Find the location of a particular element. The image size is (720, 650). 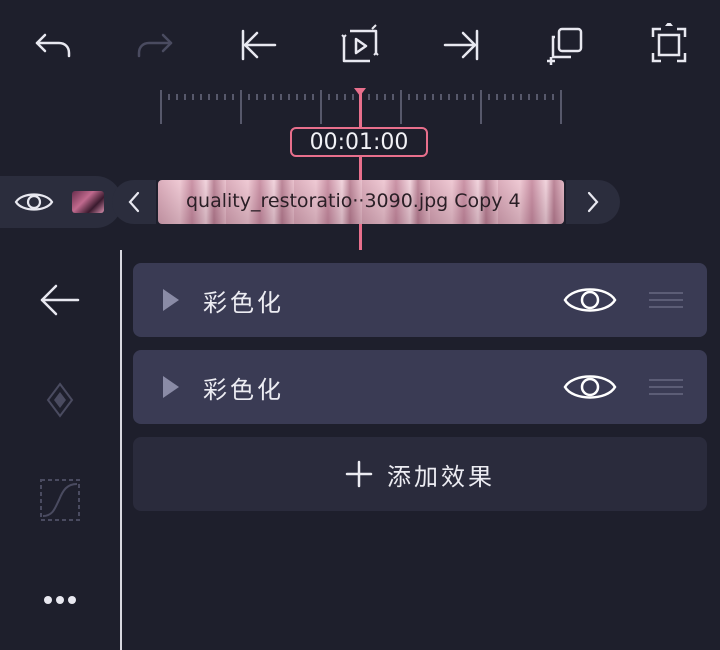

back-arrow-icon is located at coordinates (60, 300).